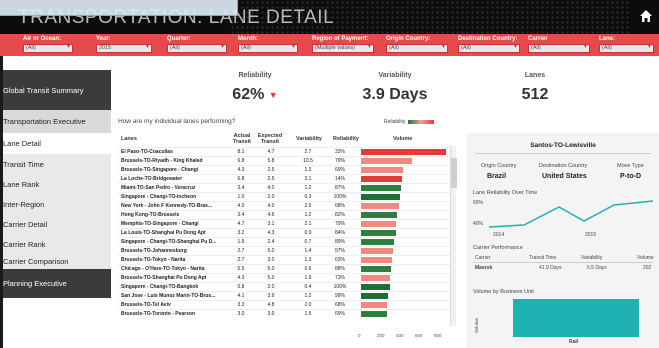 The height and width of the screenshot is (348, 659). I want to click on filter-region-select: (Multiple values), so click(343, 48).